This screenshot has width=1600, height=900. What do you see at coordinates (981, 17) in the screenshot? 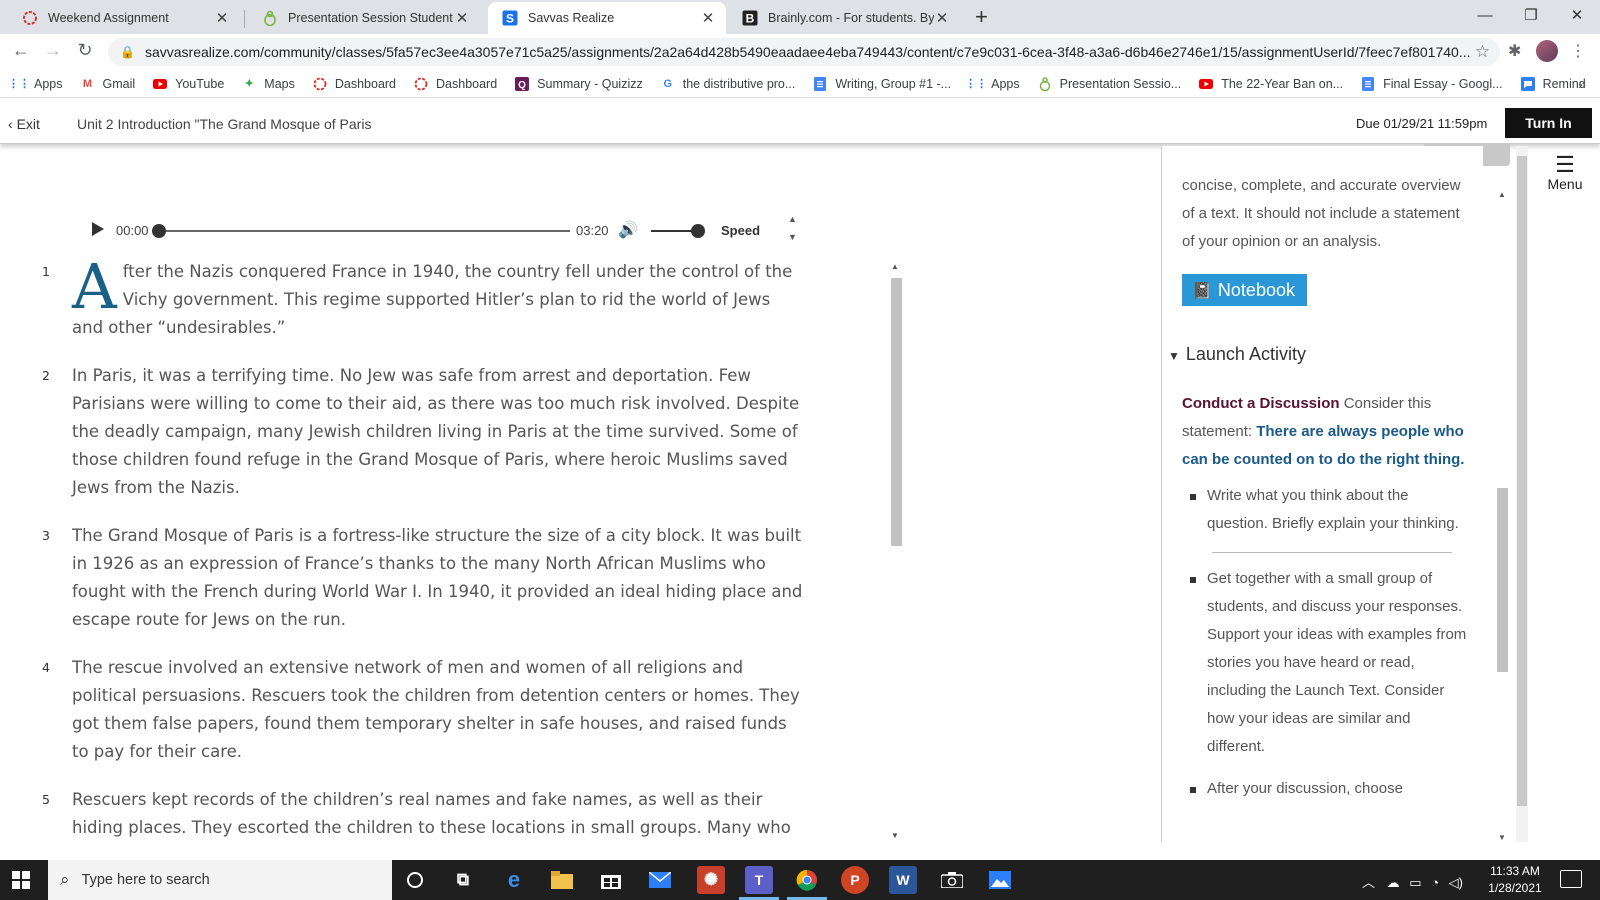
I see `new-tab-button: +` at bounding box center [981, 17].